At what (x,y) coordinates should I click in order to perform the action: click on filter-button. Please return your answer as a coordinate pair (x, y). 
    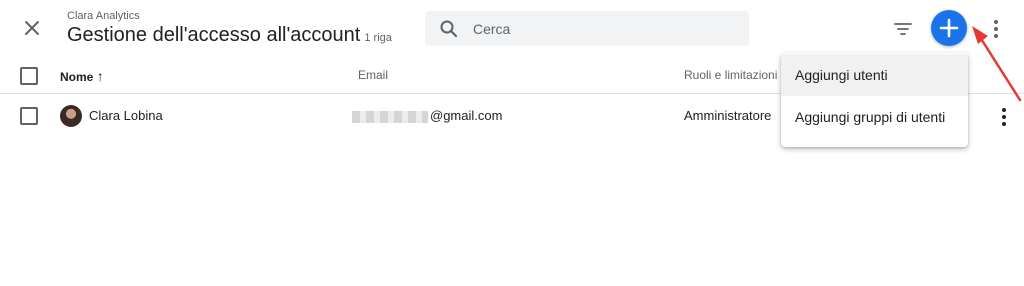
    Looking at the image, I should click on (903, 29).